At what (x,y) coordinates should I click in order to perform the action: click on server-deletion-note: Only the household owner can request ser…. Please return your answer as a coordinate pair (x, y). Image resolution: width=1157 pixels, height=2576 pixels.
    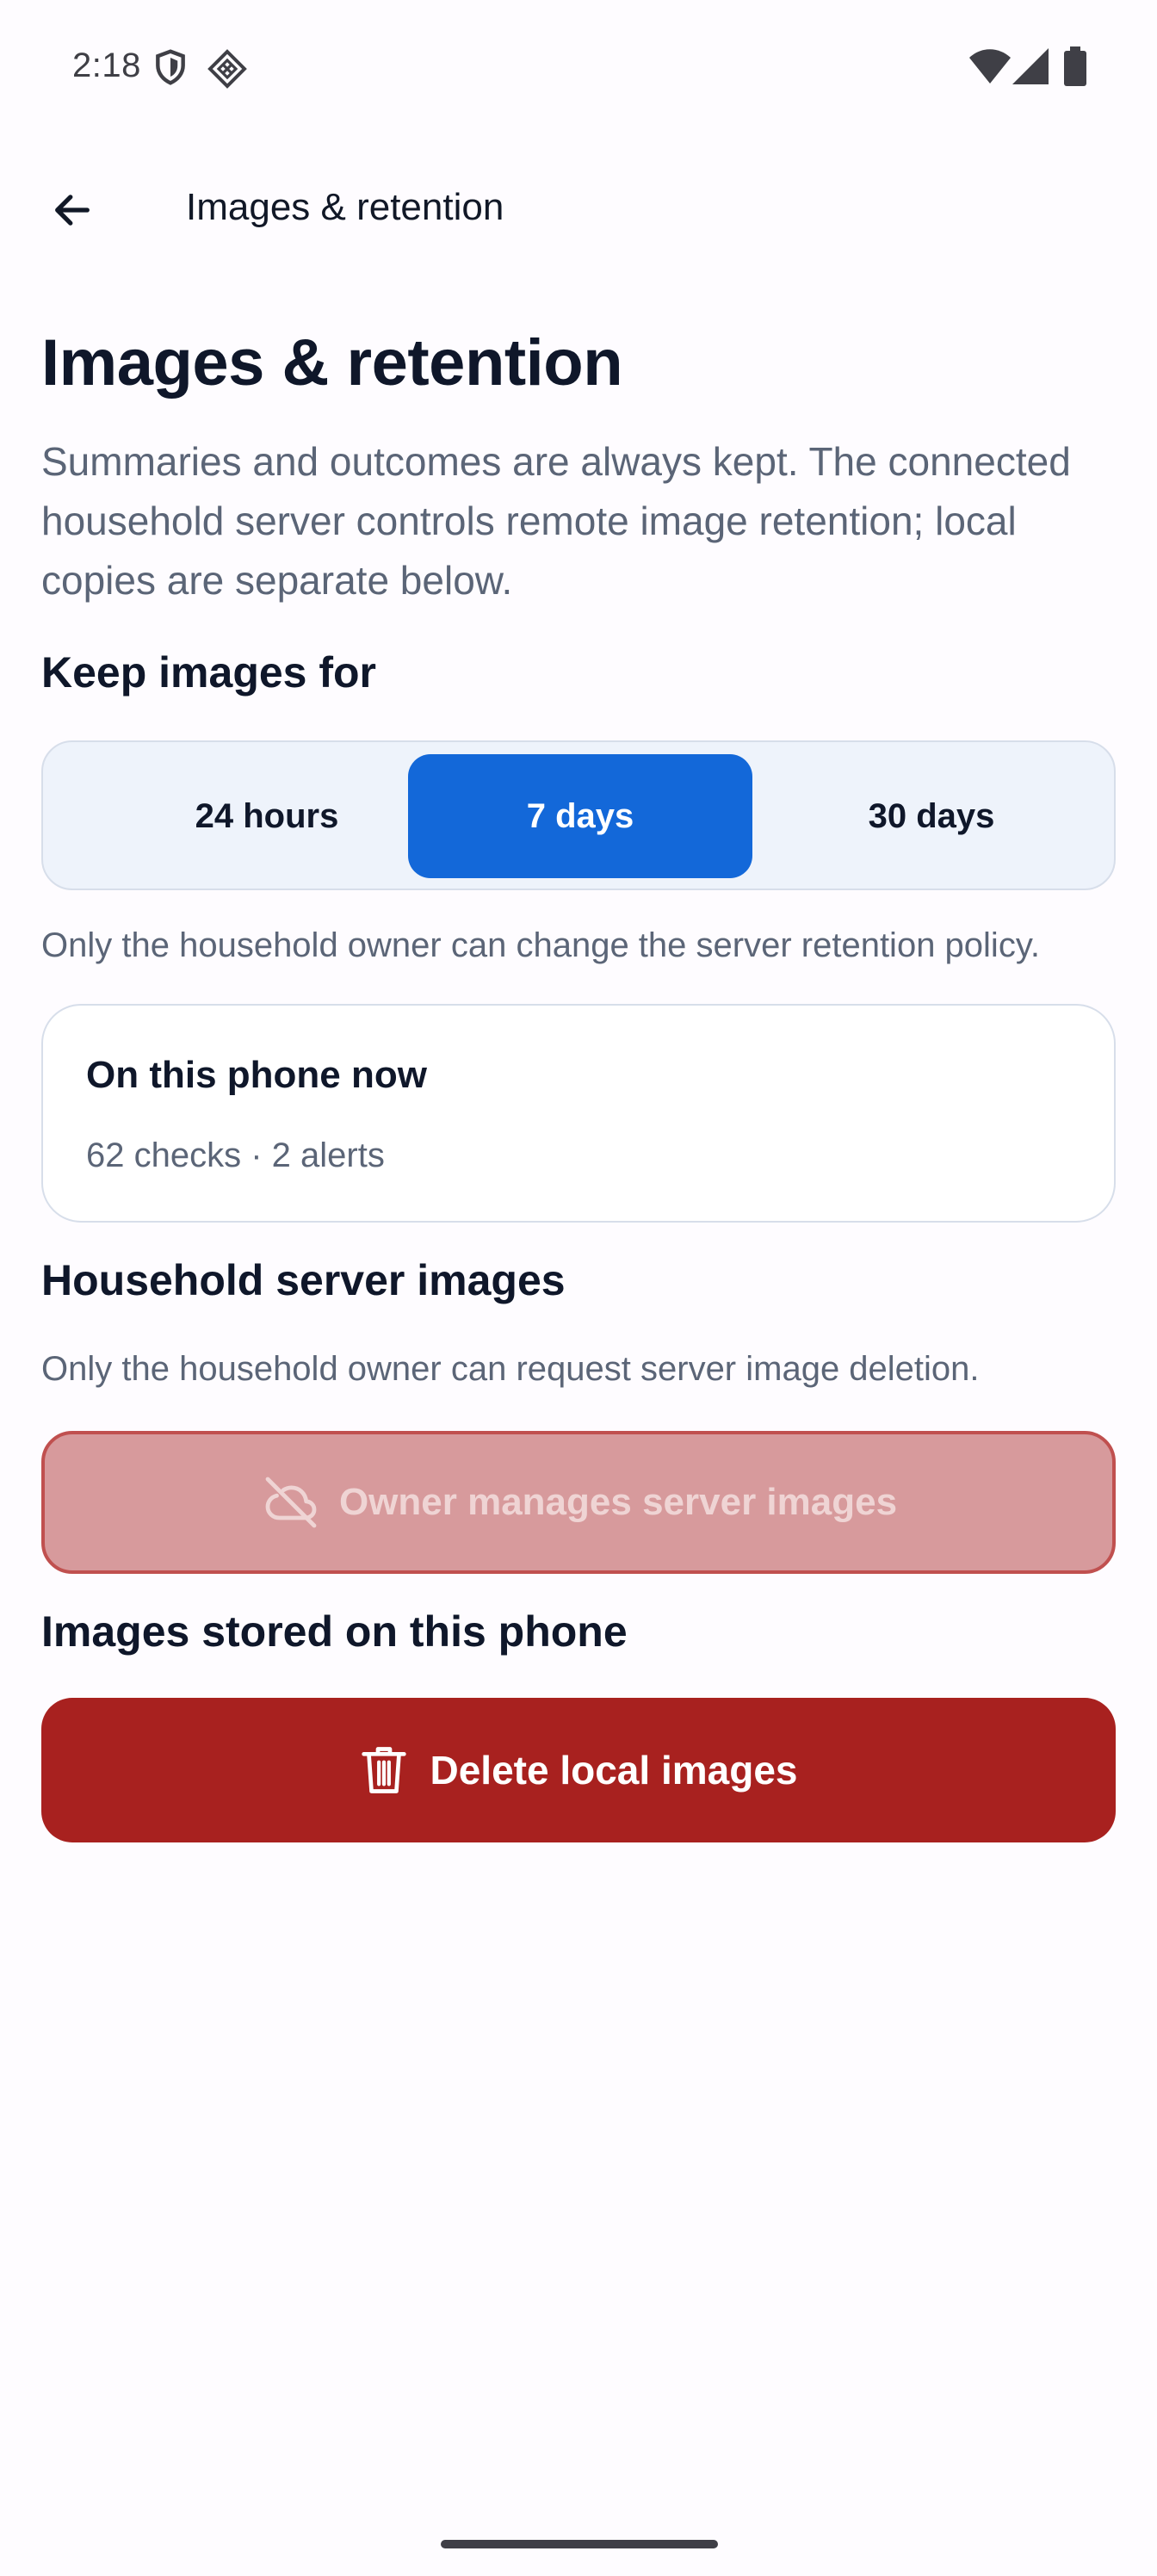
    Looking at the image, I should click on (510, 1369).